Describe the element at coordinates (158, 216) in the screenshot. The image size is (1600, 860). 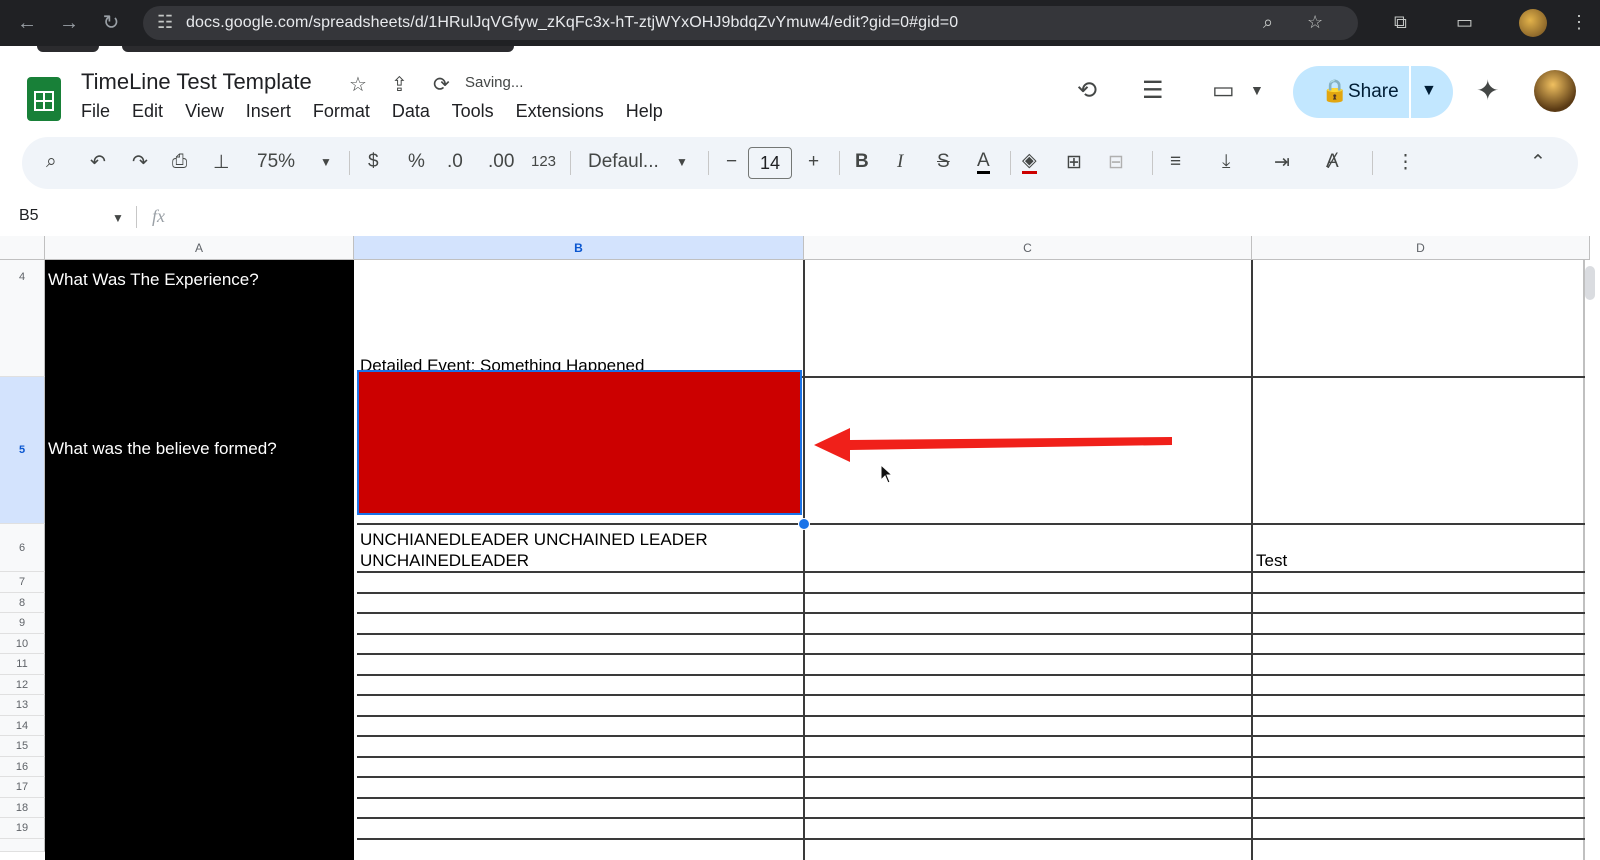
I see `fx-icon: fx` at that location.